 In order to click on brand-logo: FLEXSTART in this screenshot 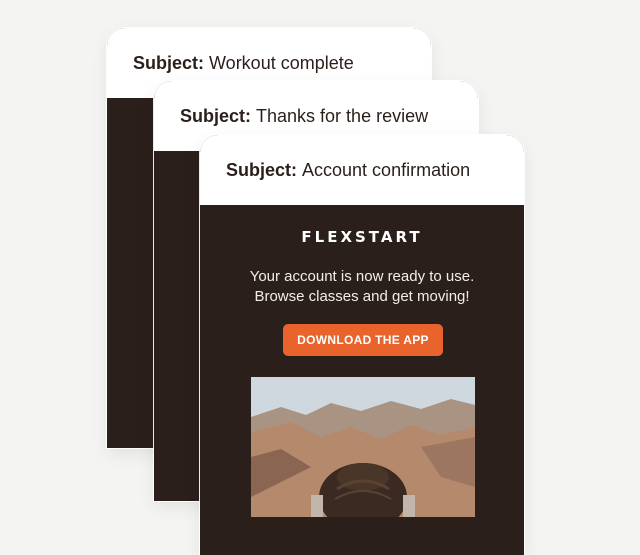, I will do `click(362, 237)`.